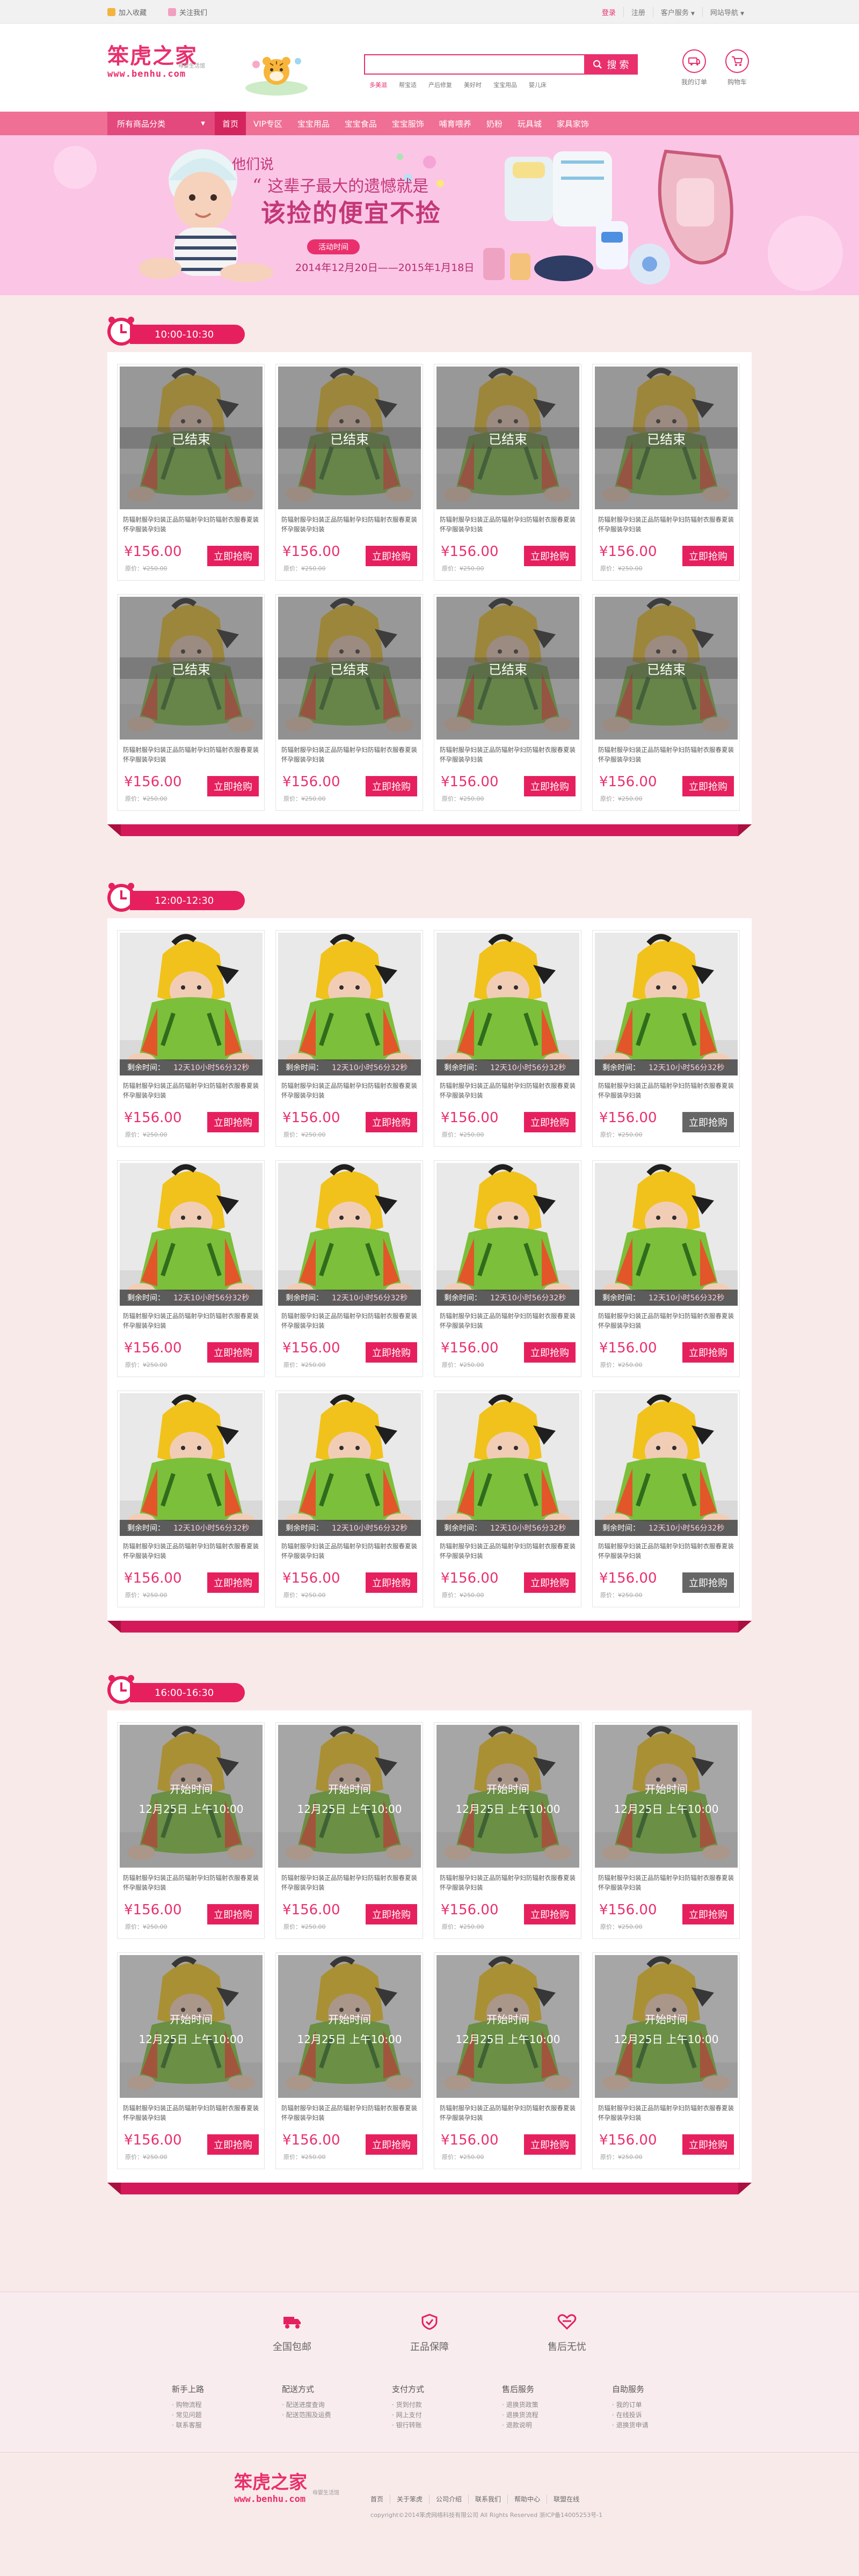  What do you see at coordinates (429, 2405) in the screenshot?
I see `help-link: · 货到付款` at bounding box center [429, 2405].